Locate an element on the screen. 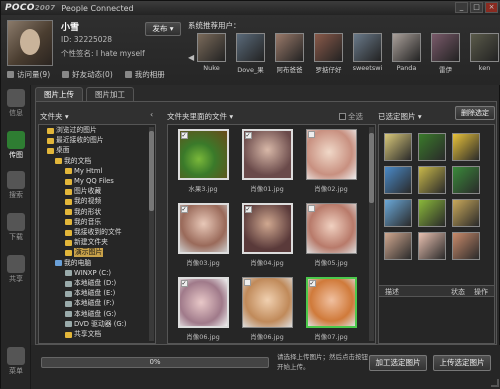 This screenshot has height=389, width=500. recommended-user: Dove_果 is located at coordinates (250, 53).